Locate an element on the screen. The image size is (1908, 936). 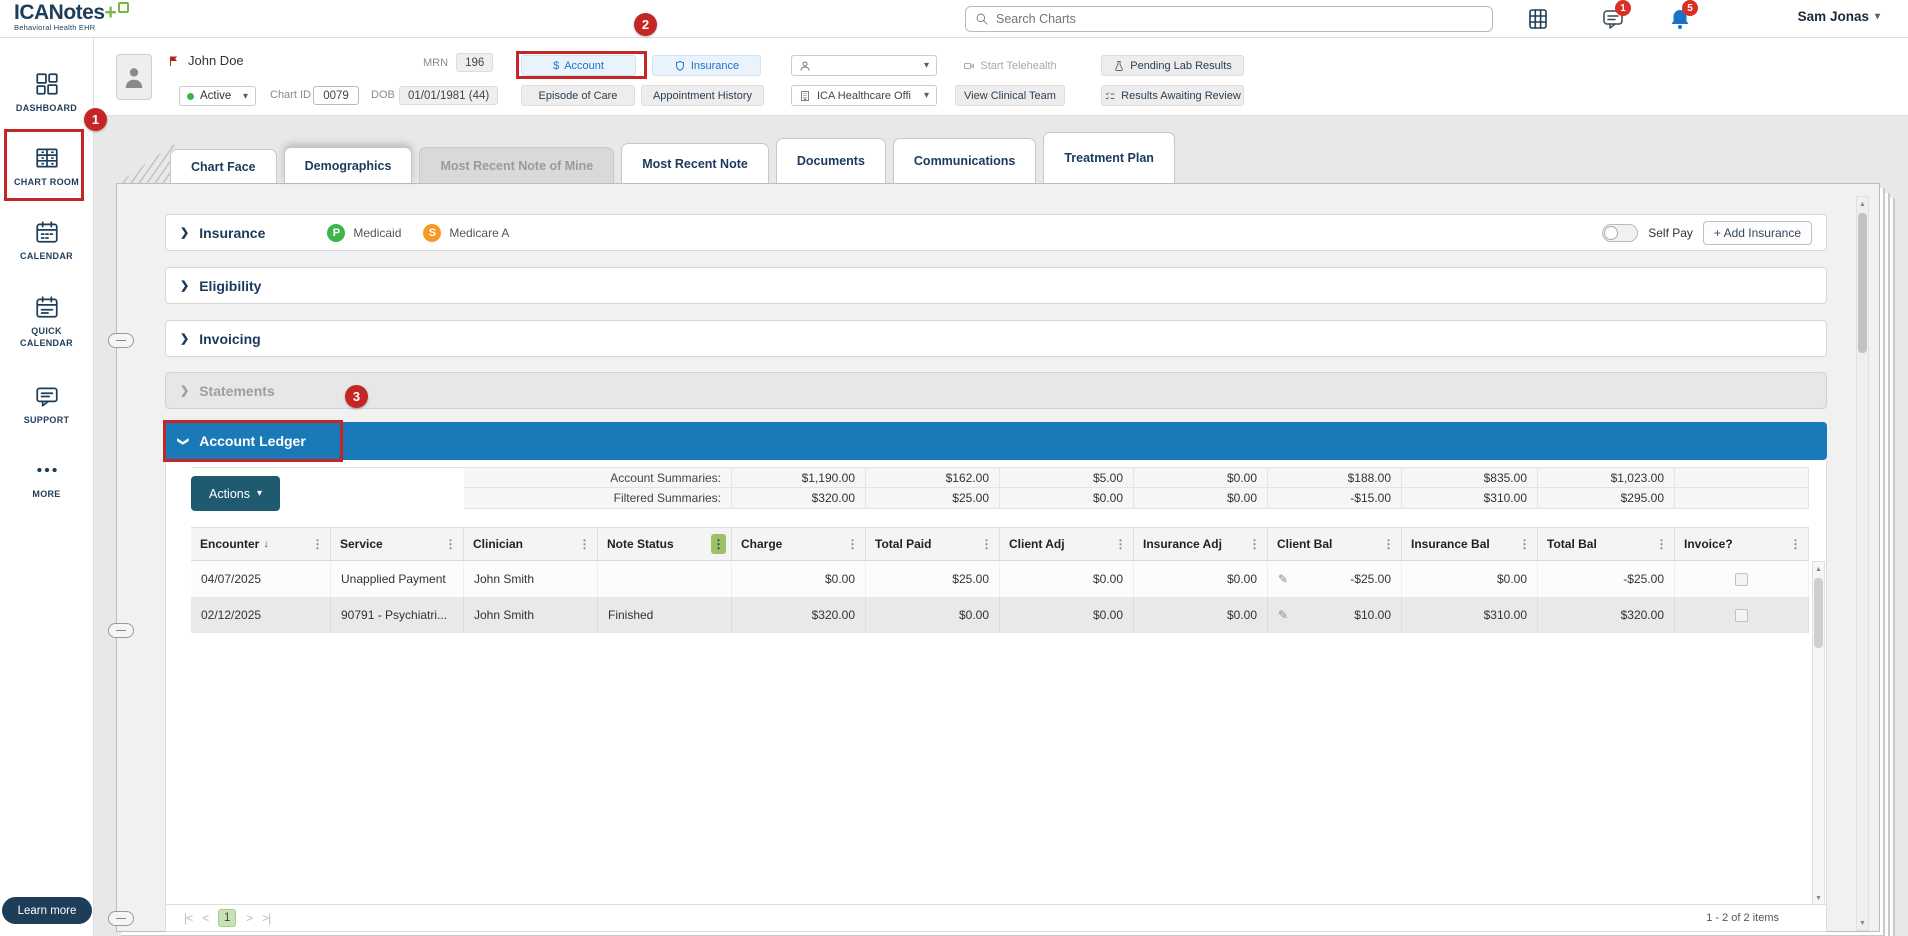
quick-calendar-icon is located at coordinates (46, 307).